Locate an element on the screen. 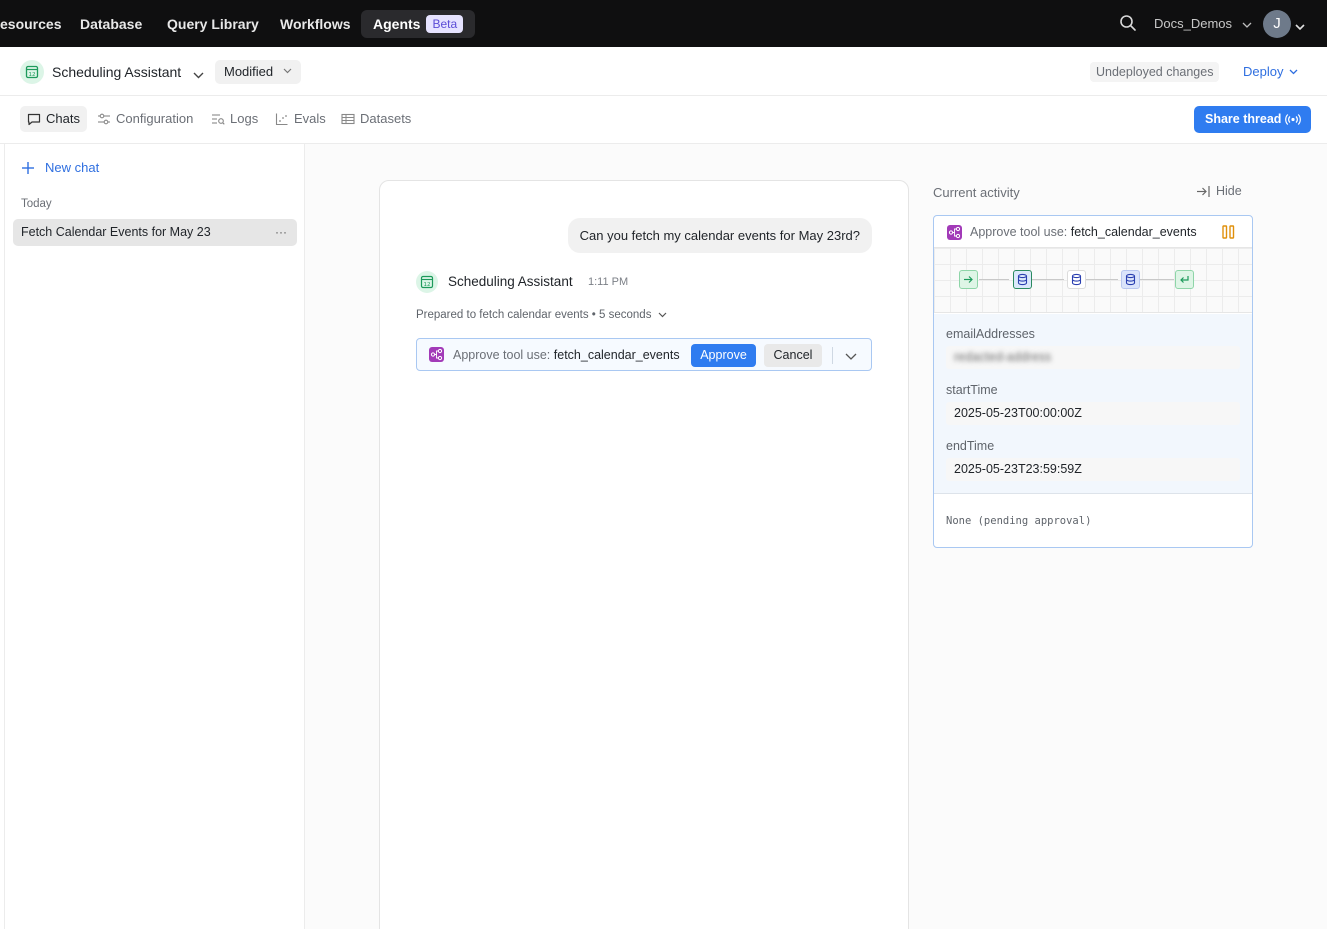 This screenshot has height=929, width=1327. section-label-today: Today is located at coordinates (36, 204).